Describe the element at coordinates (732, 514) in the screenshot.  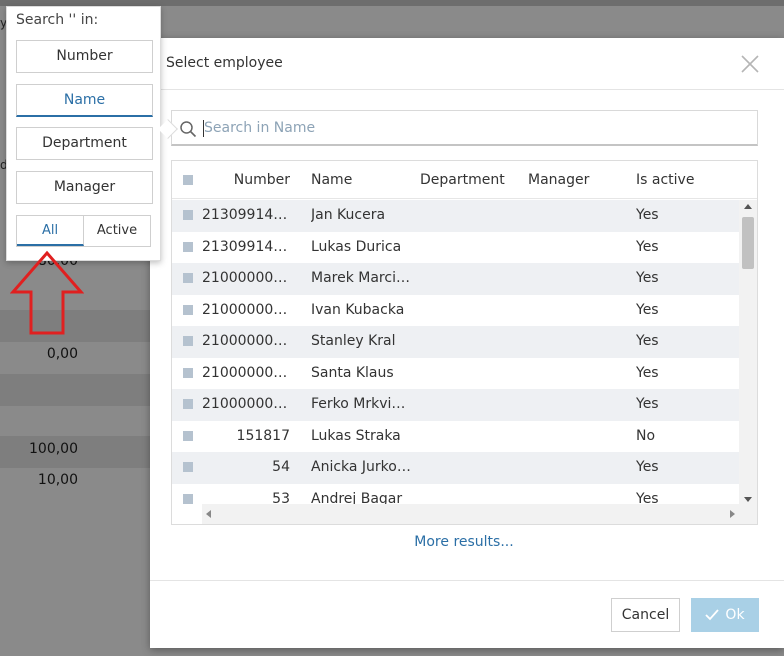
I see `scroll-right-icon` at that location.